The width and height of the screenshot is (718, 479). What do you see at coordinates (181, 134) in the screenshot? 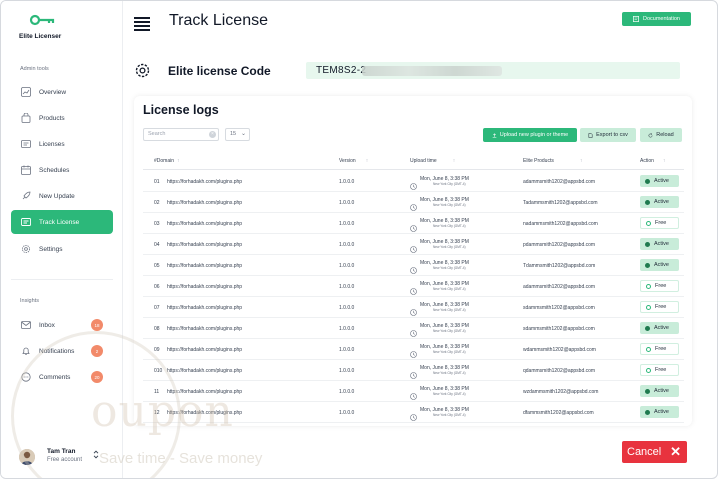
I see `search-input: Search ×` at bounding box center [181, 134].